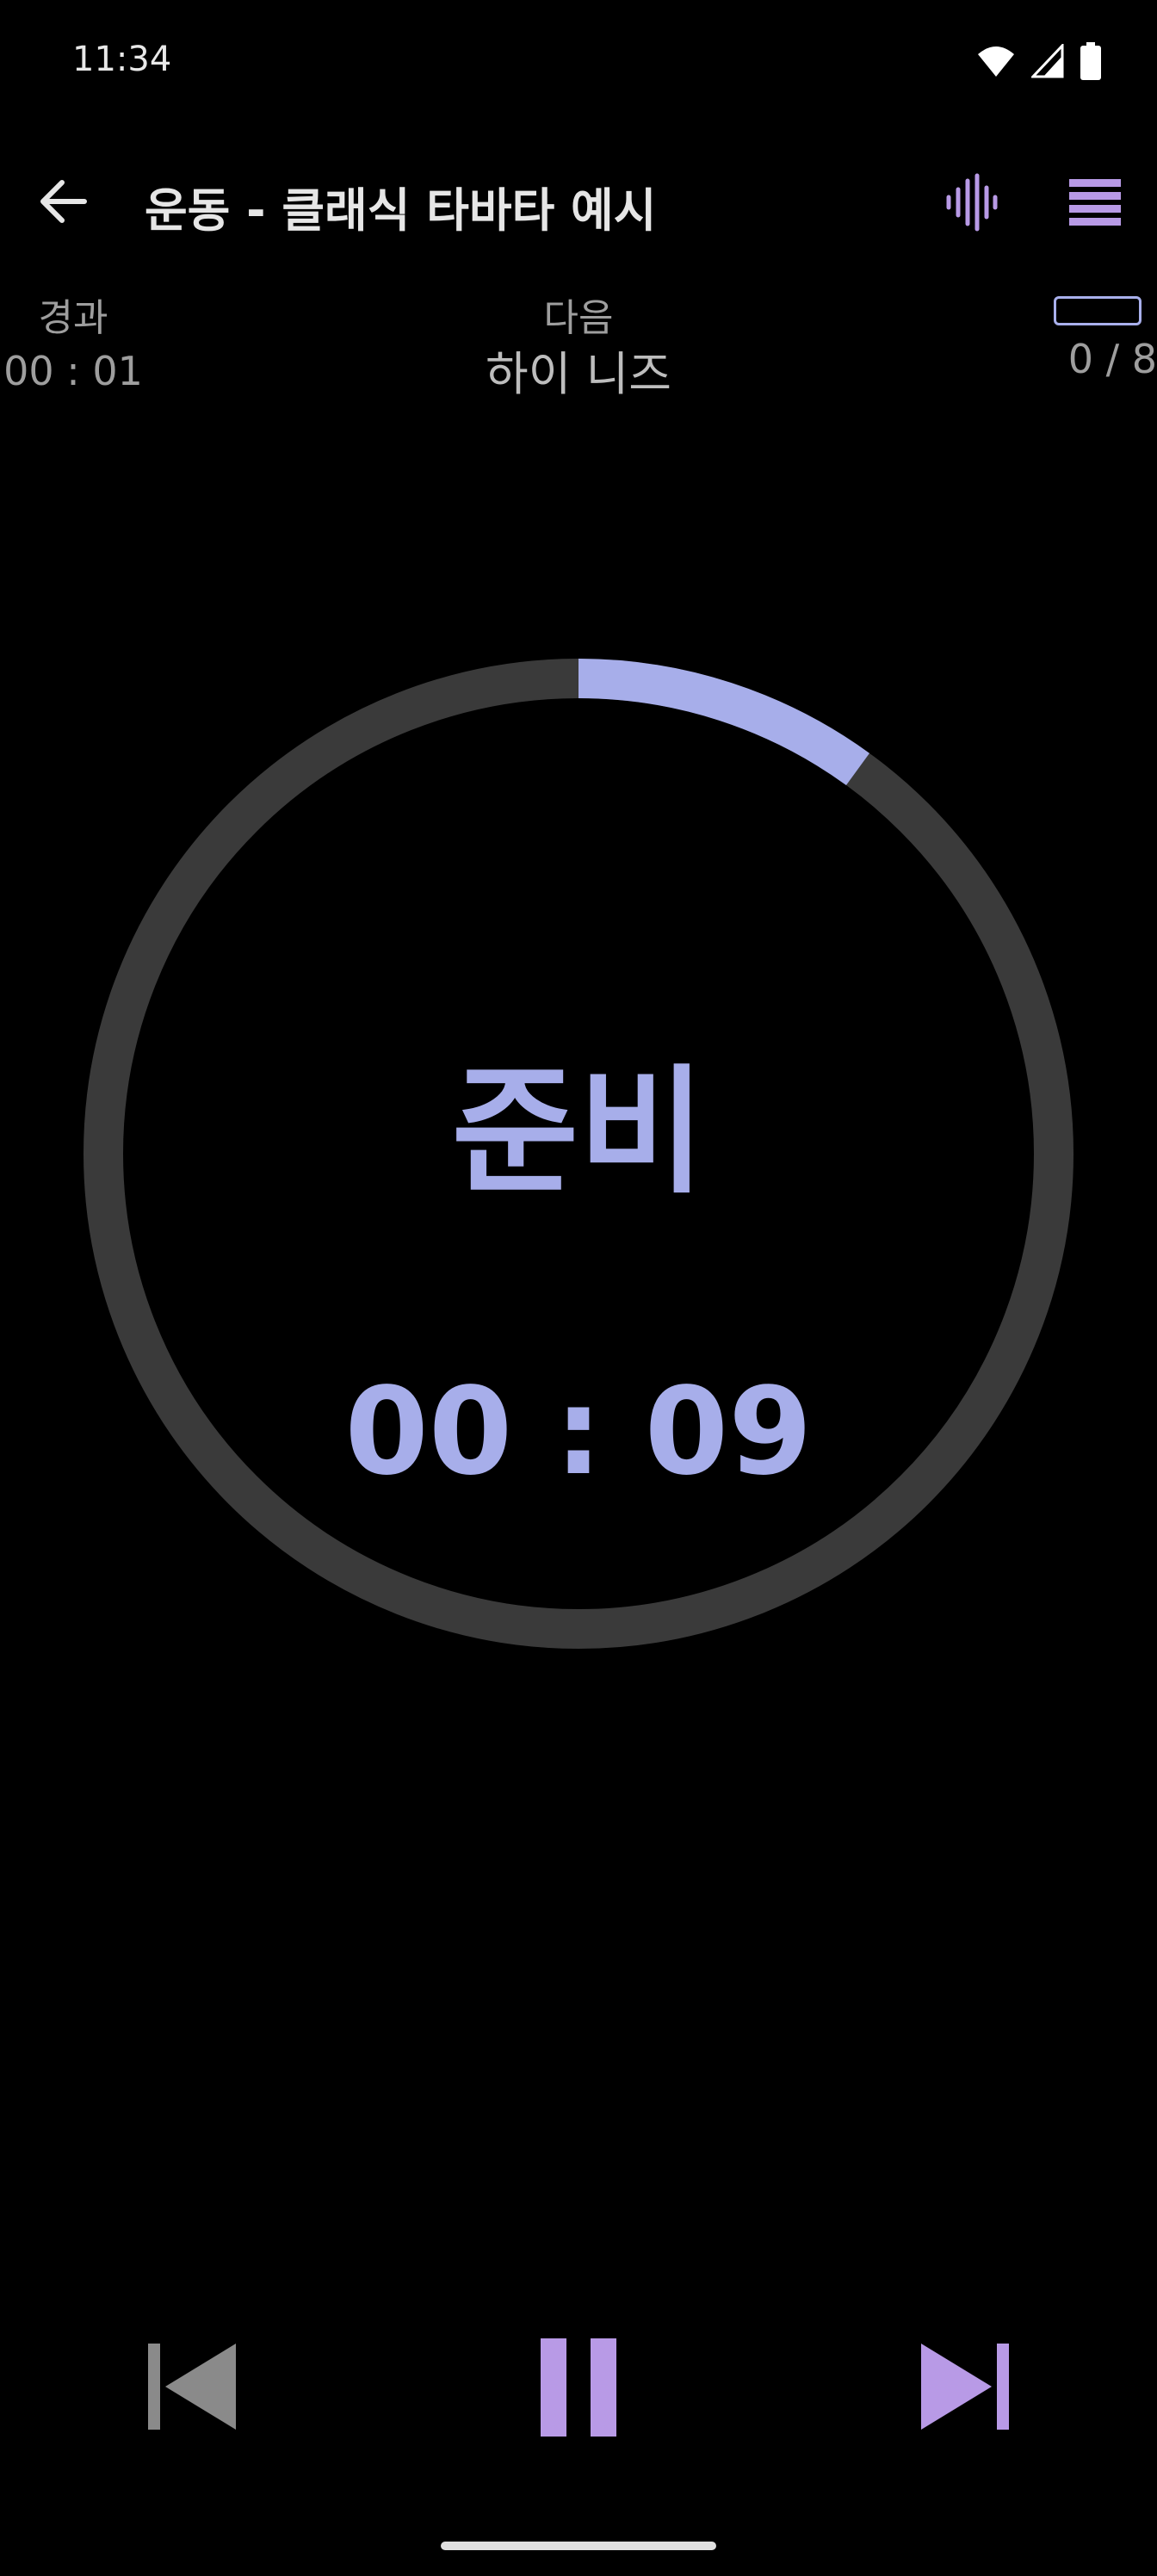 This screenshot has height=2576, width=1157. What do you see at coordinates (1090, 61) in the screenshot?
I see `battery-icon` at bounding box center [1090, 61].